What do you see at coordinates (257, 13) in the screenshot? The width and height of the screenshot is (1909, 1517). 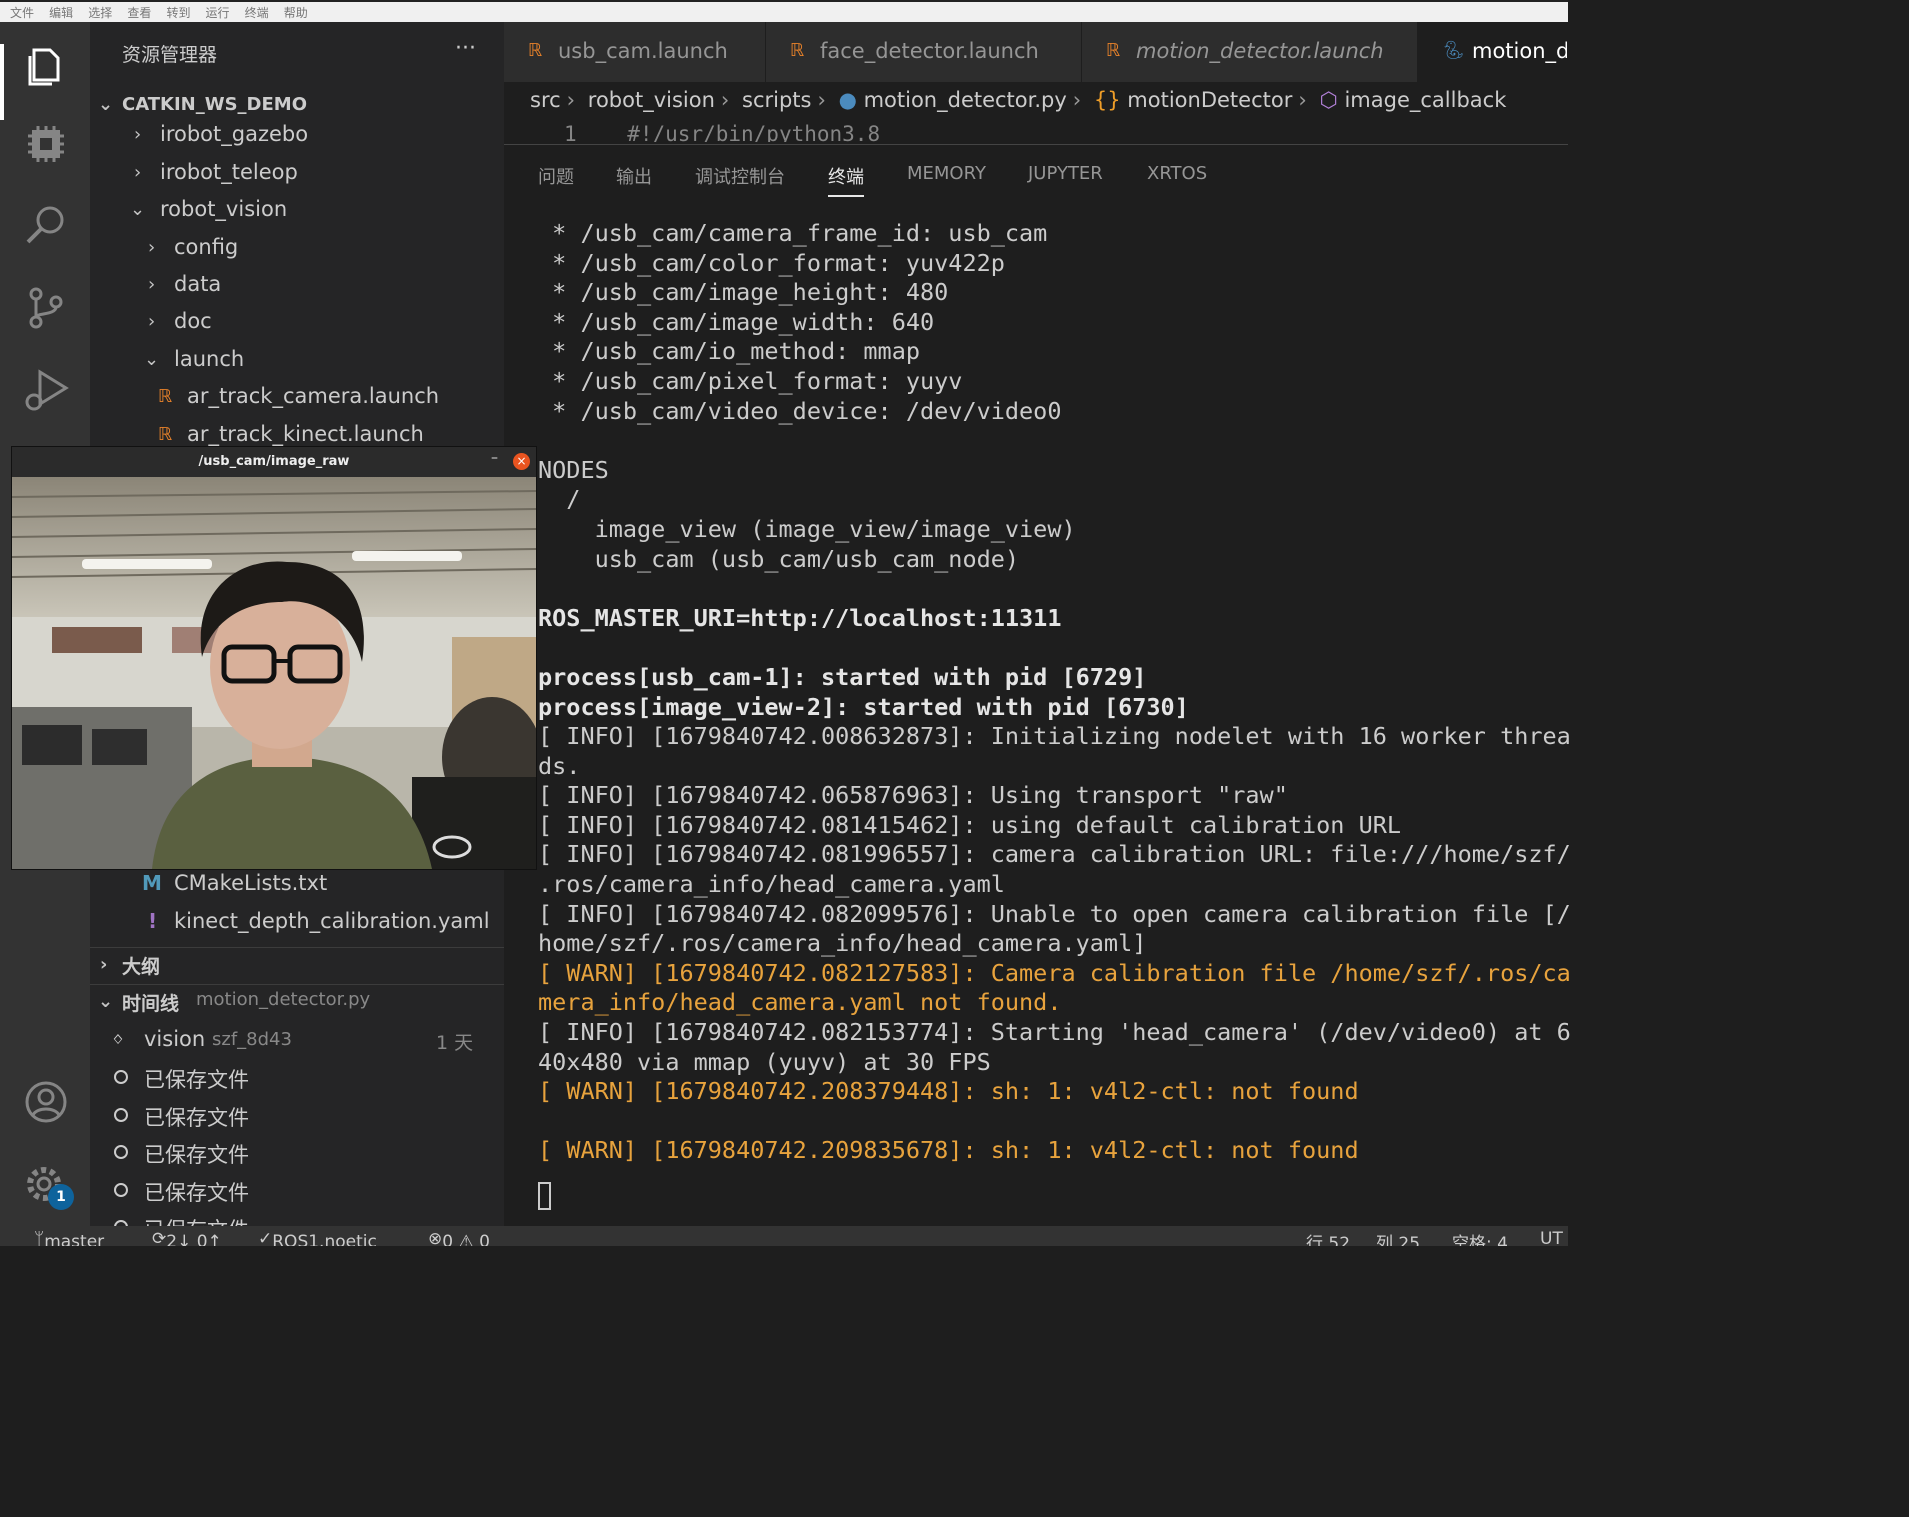 I see `menu-terminal: 终端` at bounding box center [257, 13].